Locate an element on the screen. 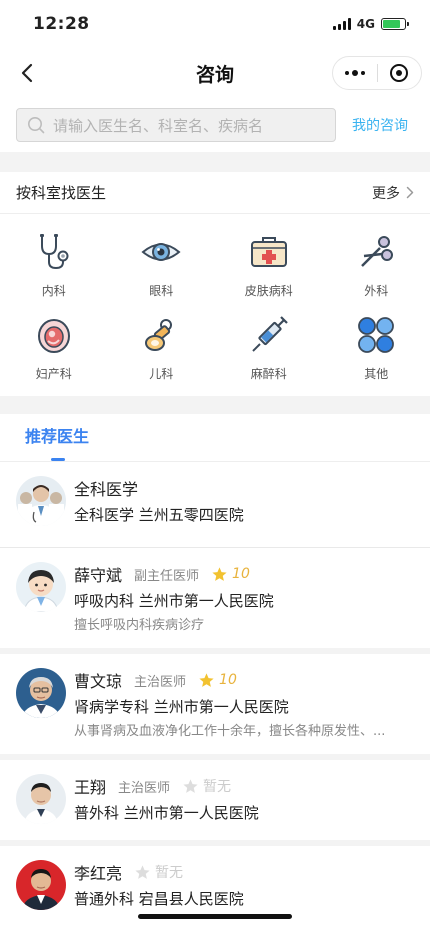  home-indicator is located at coordinates (215, 916).